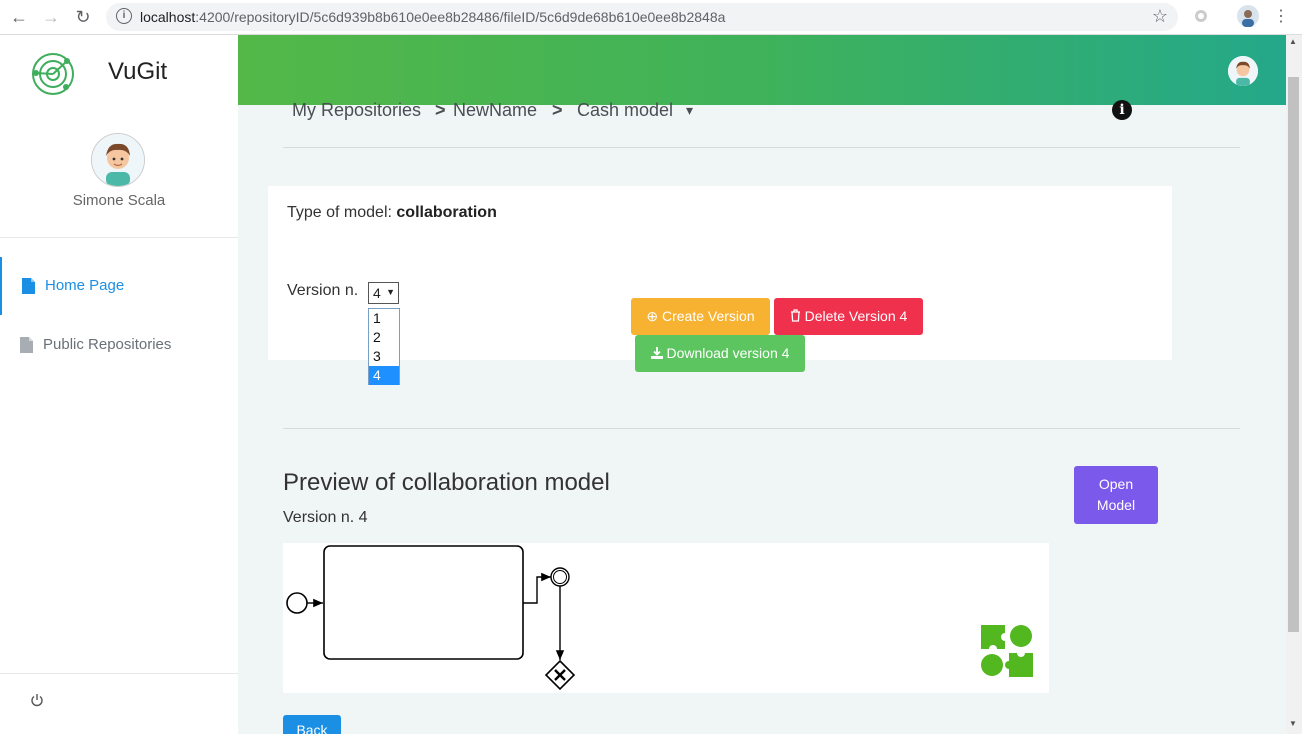 The width and height of the screenshot is (1302, 734). Describe the element at coordinates (1122, 110) in the screenshot. I see `info-icon: i` at that location.